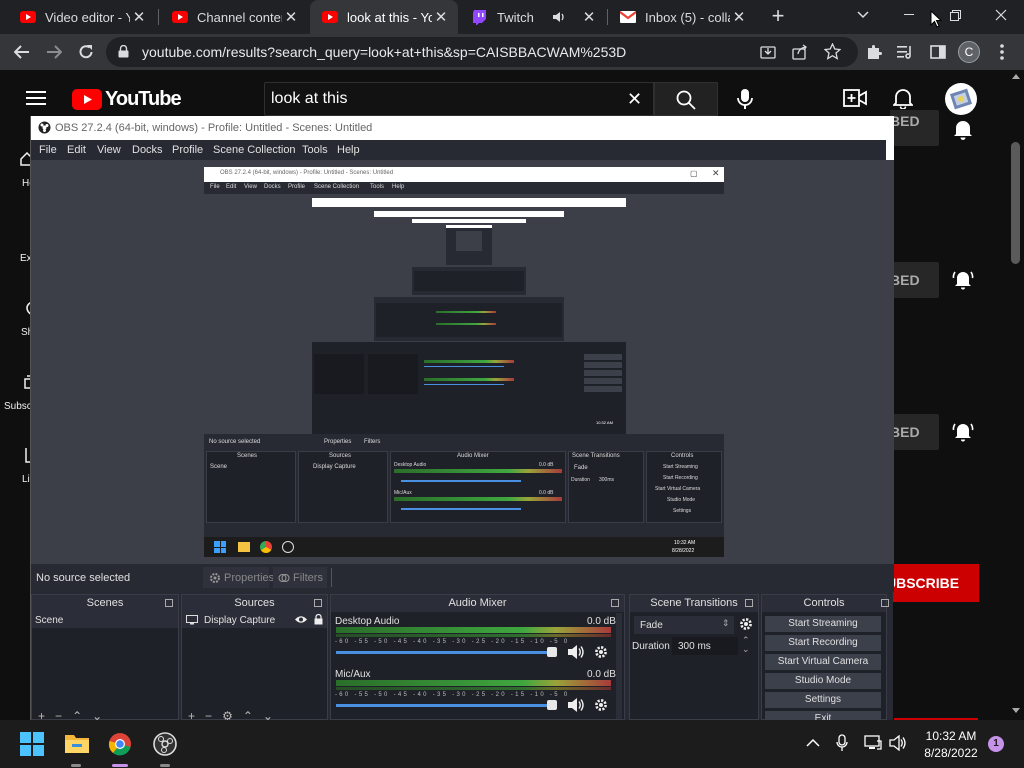  Describe the element at coordinates (22, 52) in the screenshot. I see `back-arrow-icon` at that location.